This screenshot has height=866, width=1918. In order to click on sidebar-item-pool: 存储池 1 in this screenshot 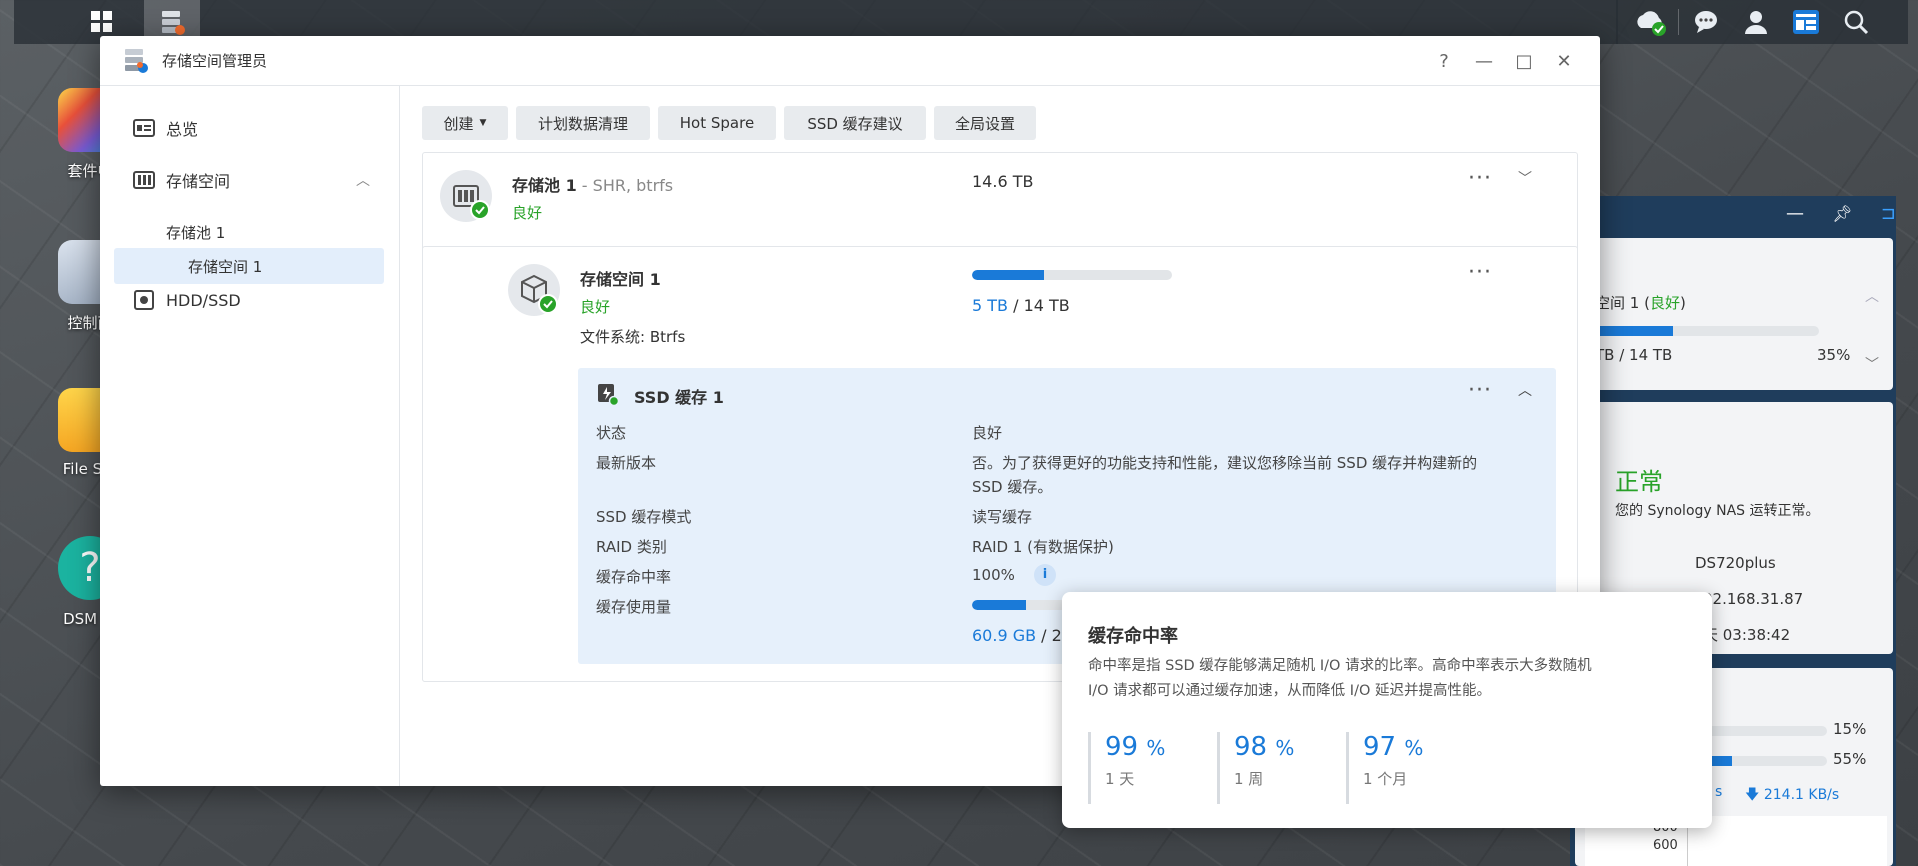, I will do `click(249, 232)`.